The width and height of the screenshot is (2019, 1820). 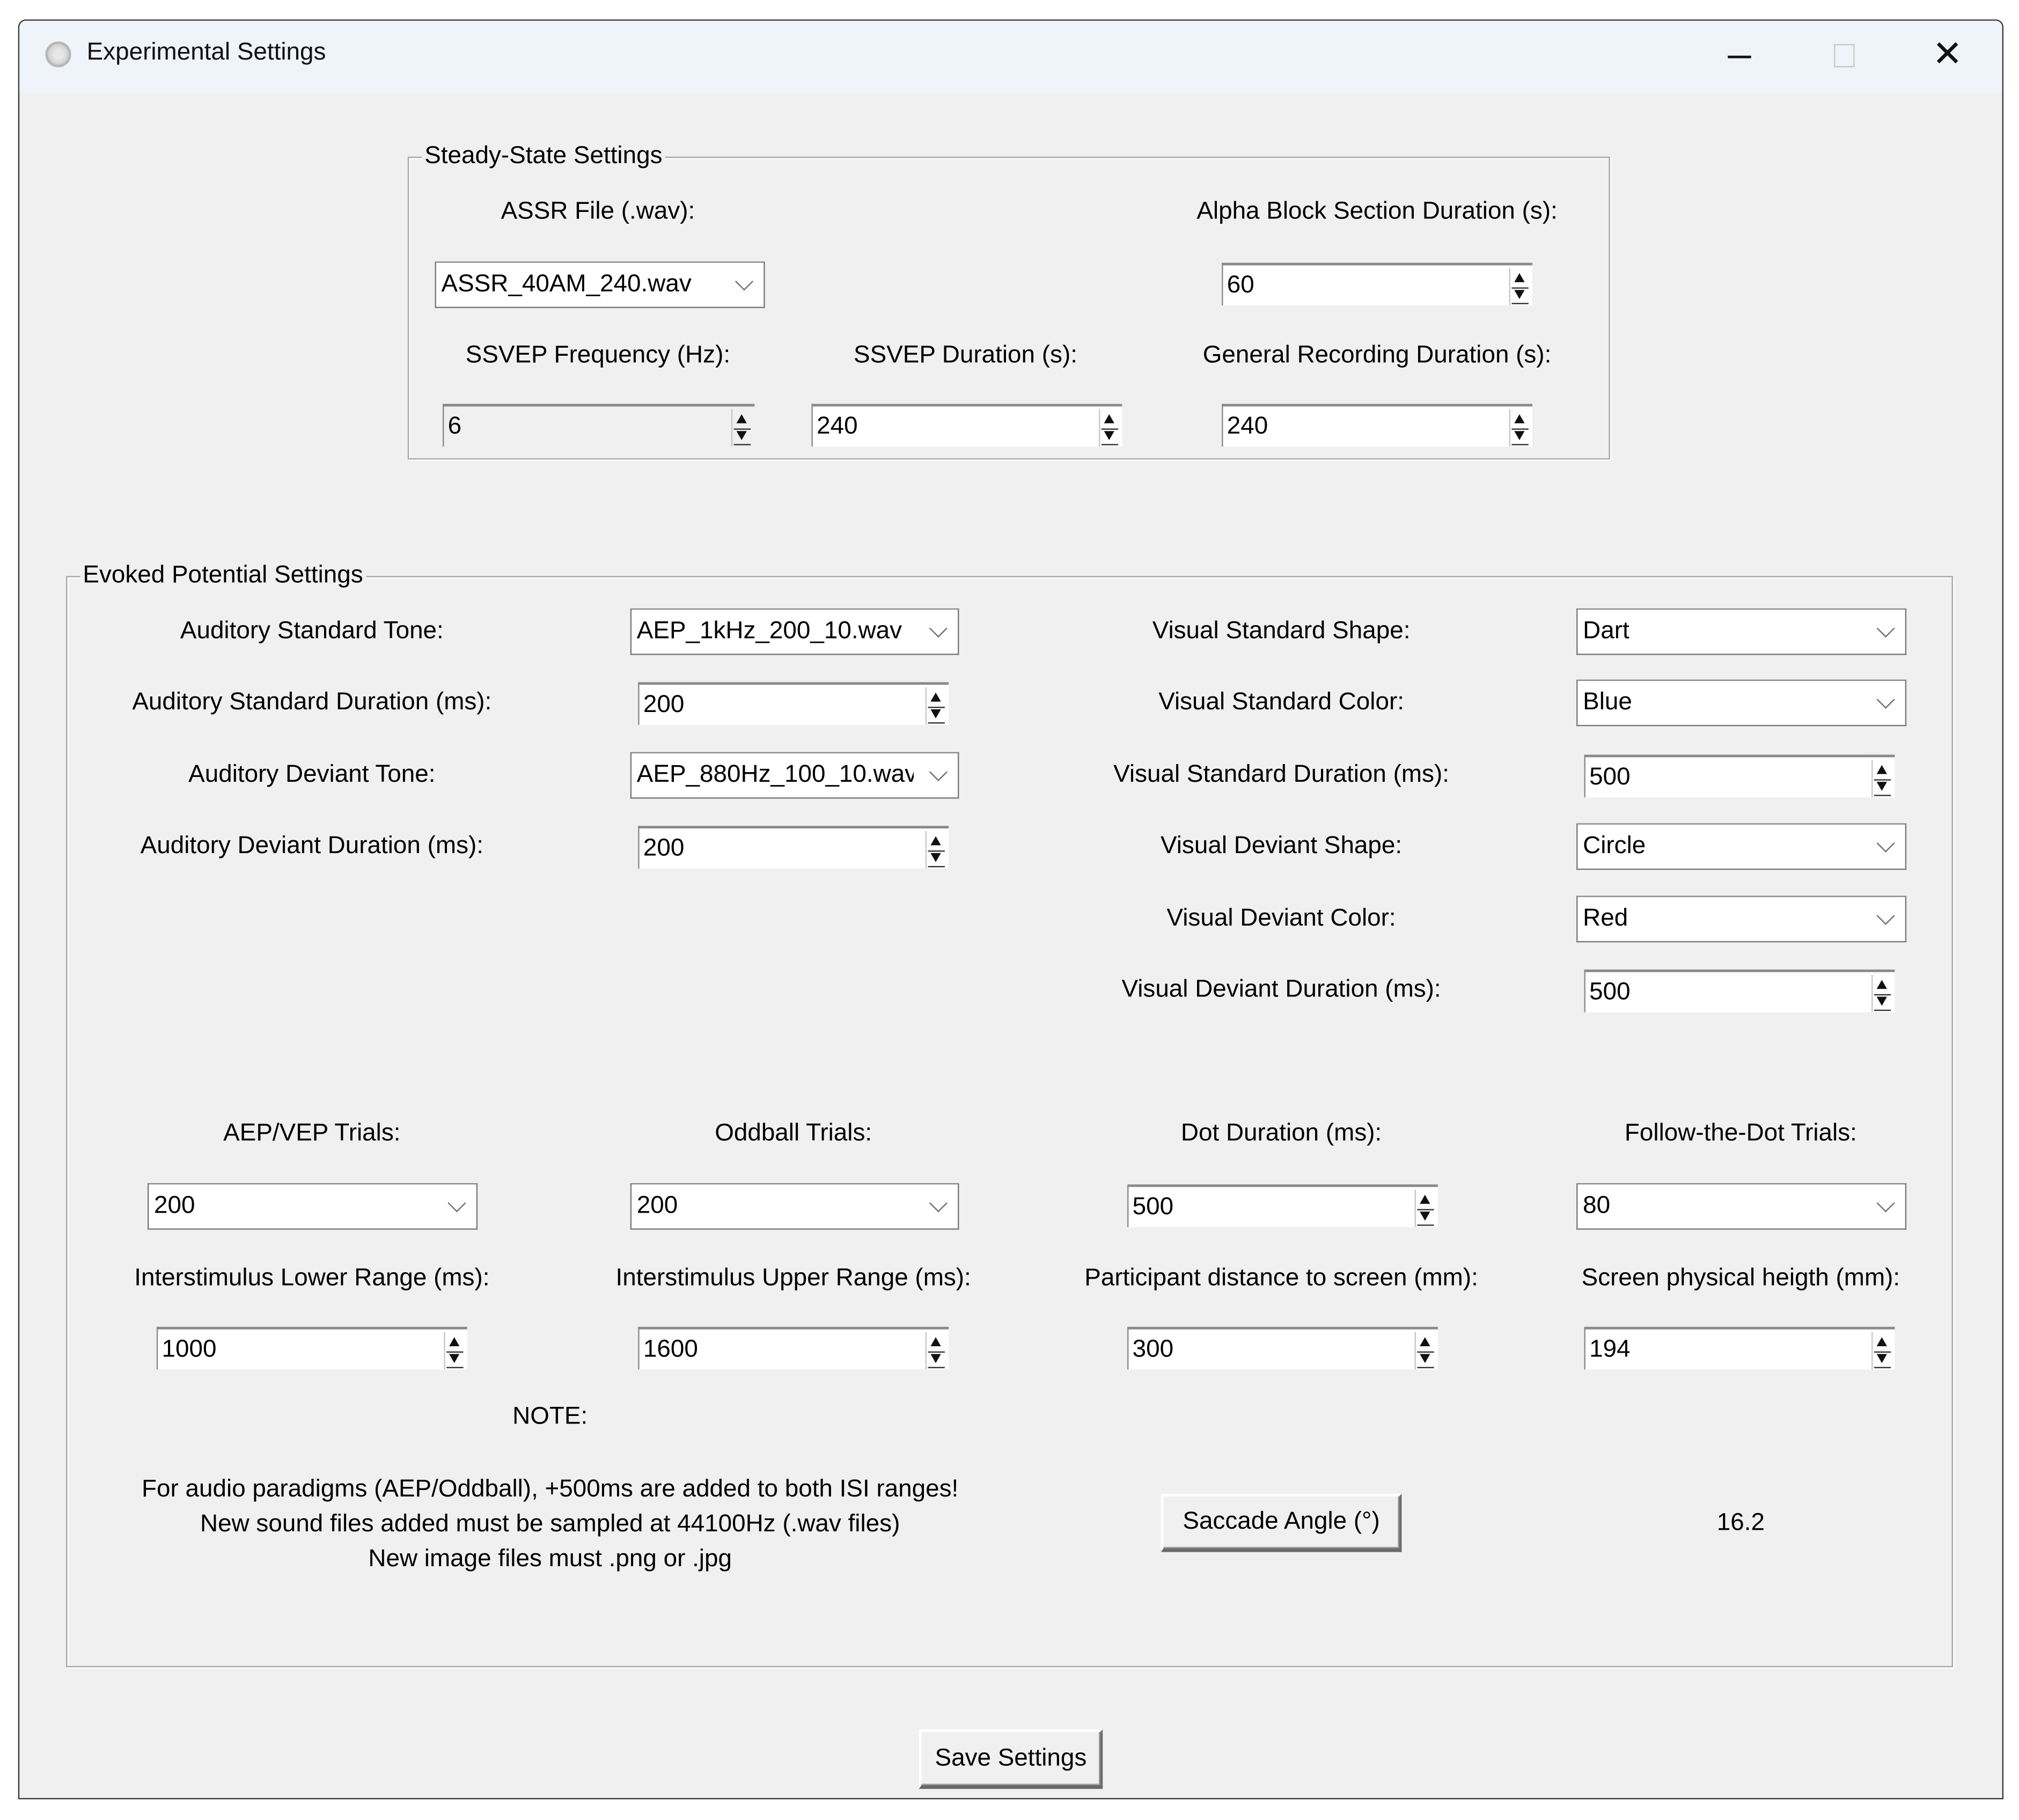 What do you see at coordinates (312, 702) in the screenshot?
I see `auditory-standard-duration-label: Auditory Standard Duration (ms):` at bounding box center [312, 702].